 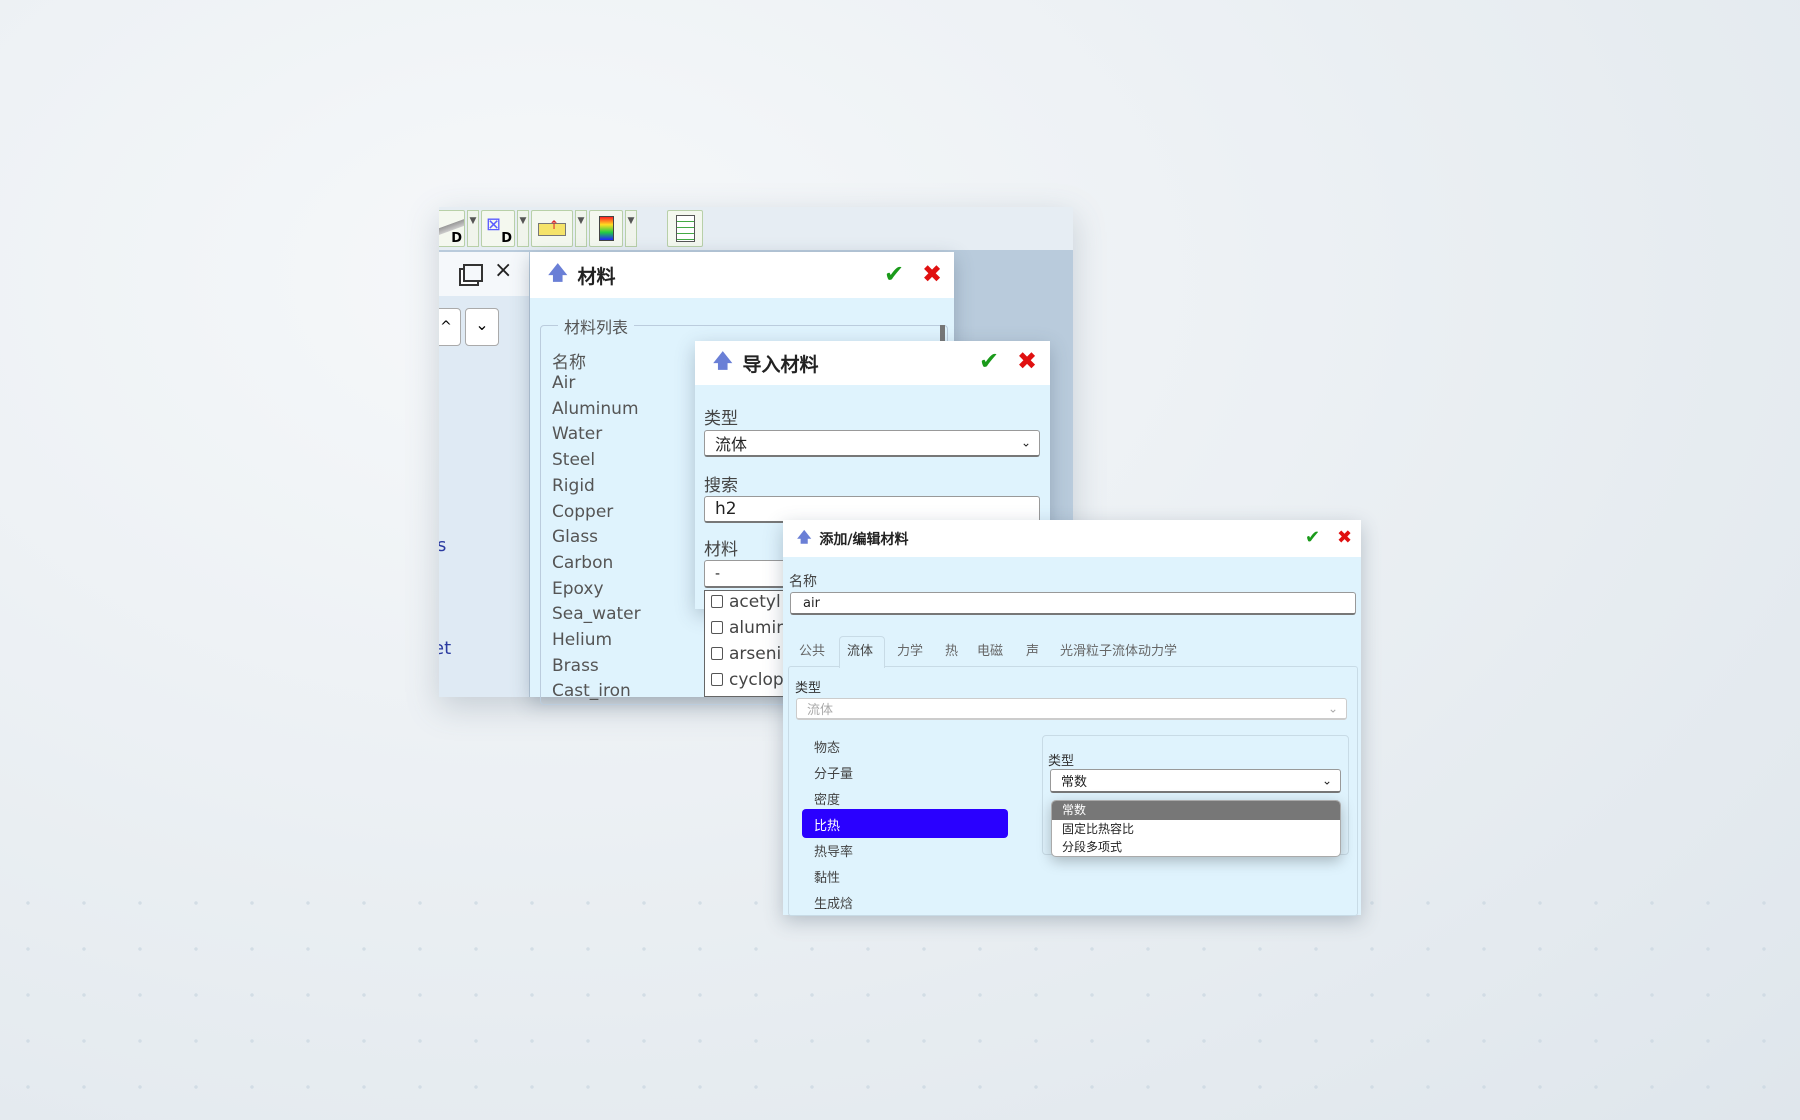 I want to click on move-up-button: ^, so click(x=450, y=327).